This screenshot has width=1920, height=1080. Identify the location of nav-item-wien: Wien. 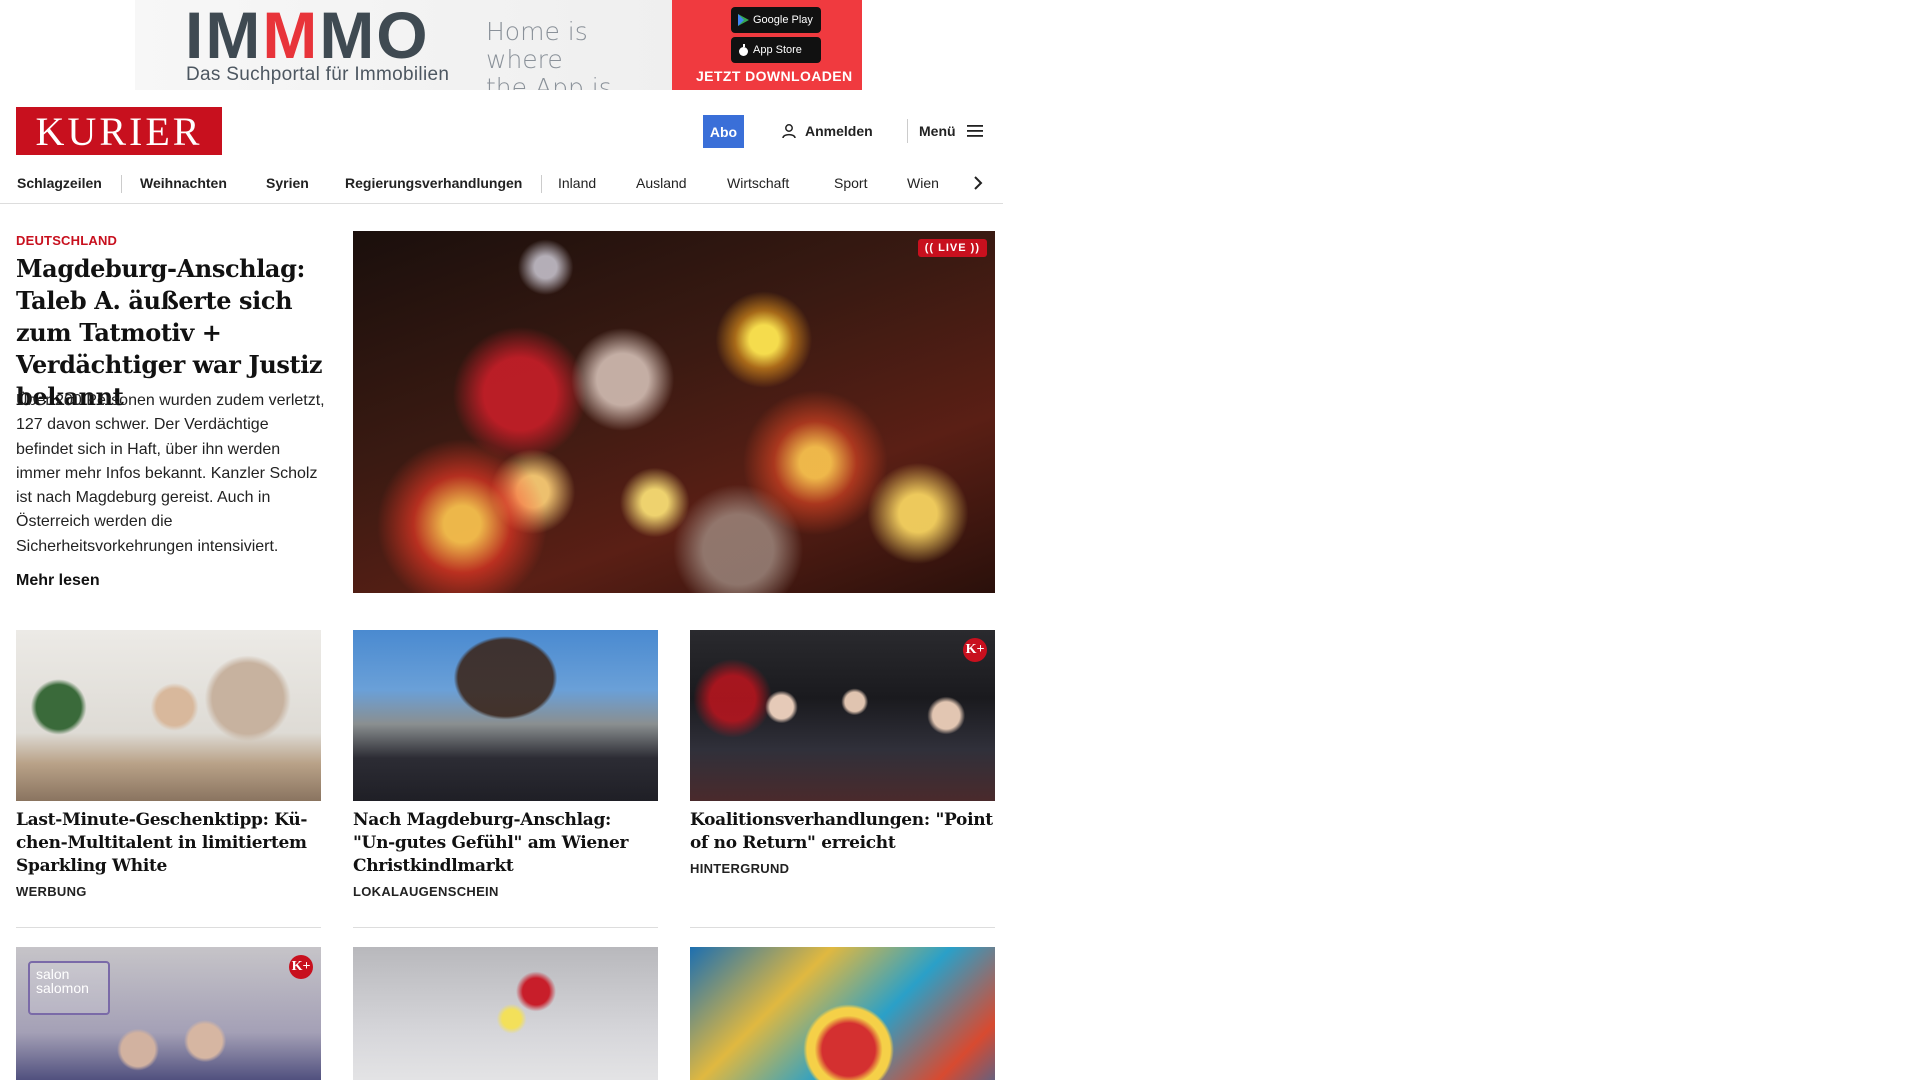
(923, 183).